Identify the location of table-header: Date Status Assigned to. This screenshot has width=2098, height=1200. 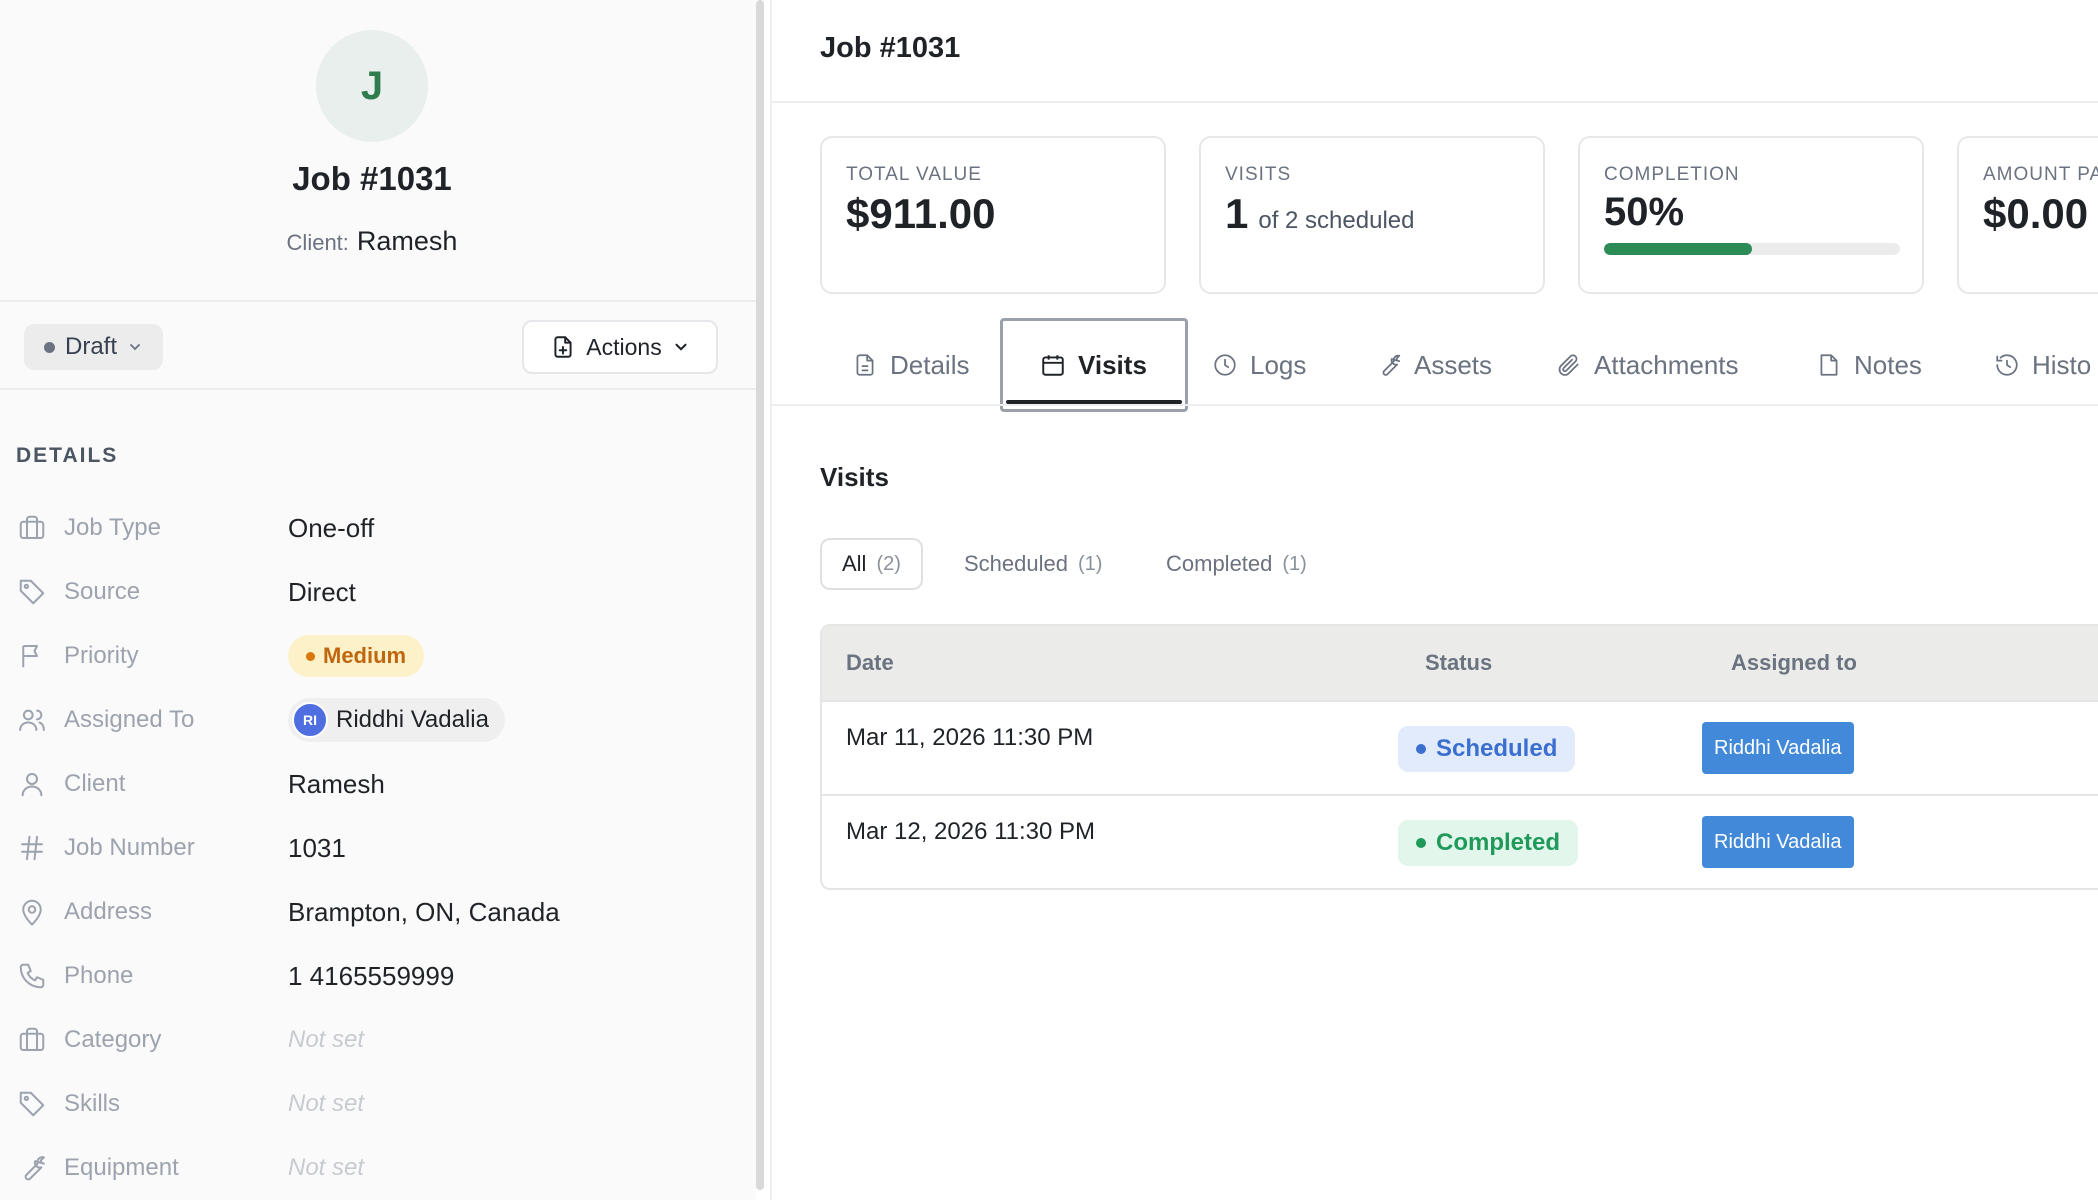
(1460, 663).